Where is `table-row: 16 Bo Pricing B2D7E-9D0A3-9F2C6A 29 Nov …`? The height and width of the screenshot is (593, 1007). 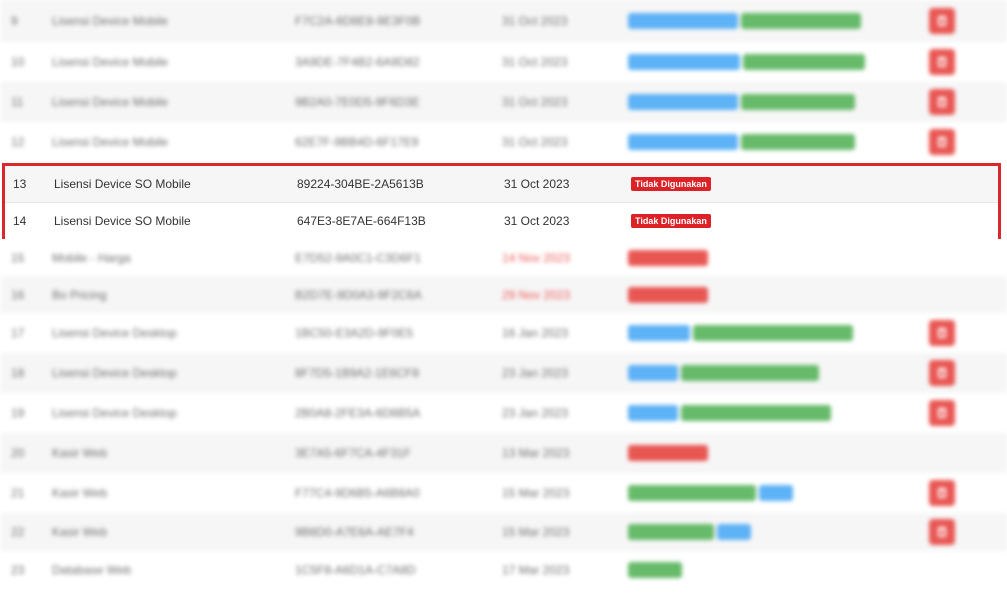
table-row: 16 Bo Pricing B2D7E-9D0A3-9F2C6A 29 Nov … is located at coordinates (503, 294).